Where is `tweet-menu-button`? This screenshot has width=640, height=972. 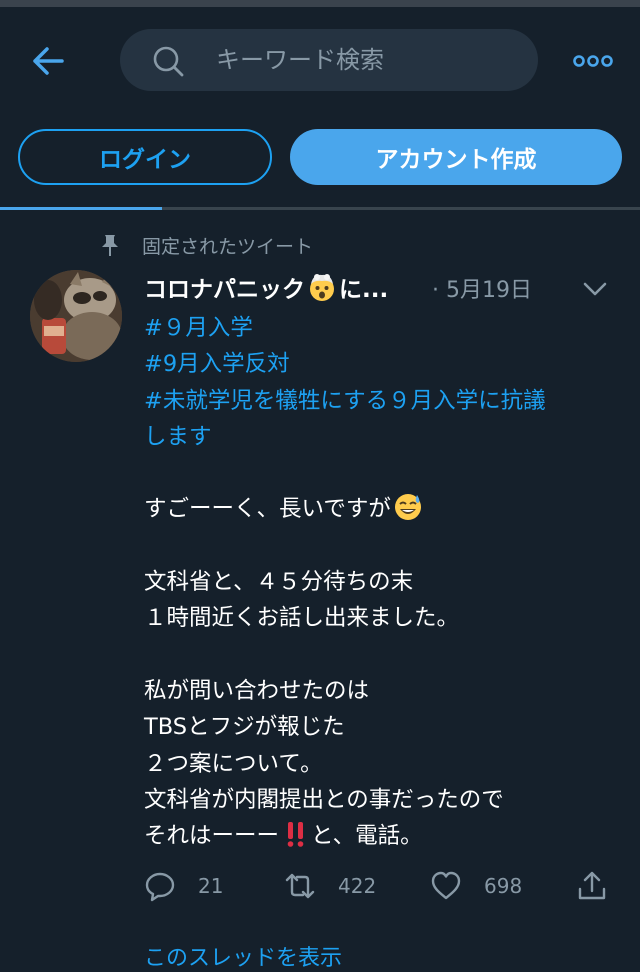 tweet-menu-button is located at coordinates (595, 289).